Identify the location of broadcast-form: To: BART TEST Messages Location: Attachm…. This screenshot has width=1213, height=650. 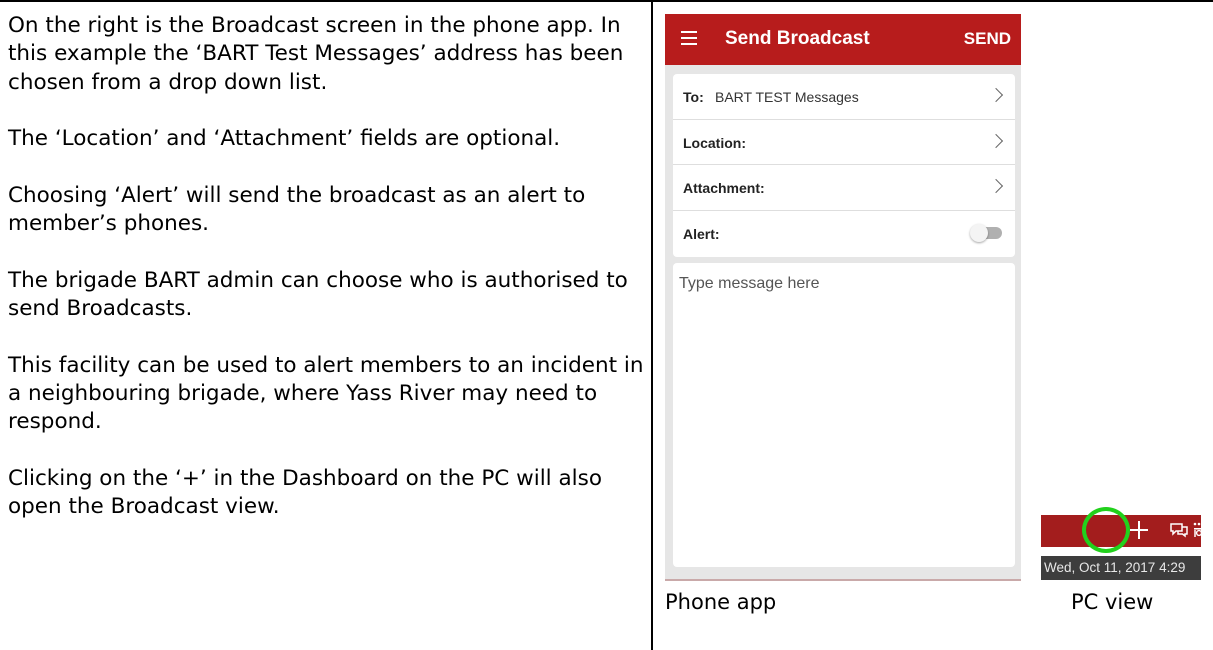
(844, 165).